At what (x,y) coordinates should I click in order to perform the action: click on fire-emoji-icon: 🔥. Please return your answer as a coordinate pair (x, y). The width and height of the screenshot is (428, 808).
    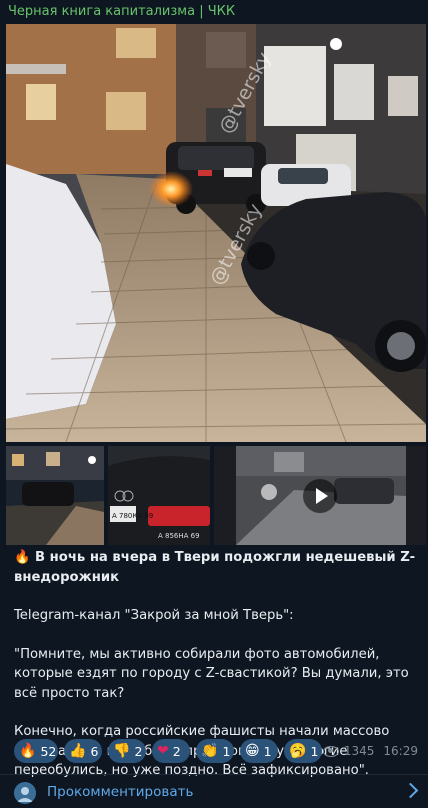
    Looking at the image, I should click on (22, 557).